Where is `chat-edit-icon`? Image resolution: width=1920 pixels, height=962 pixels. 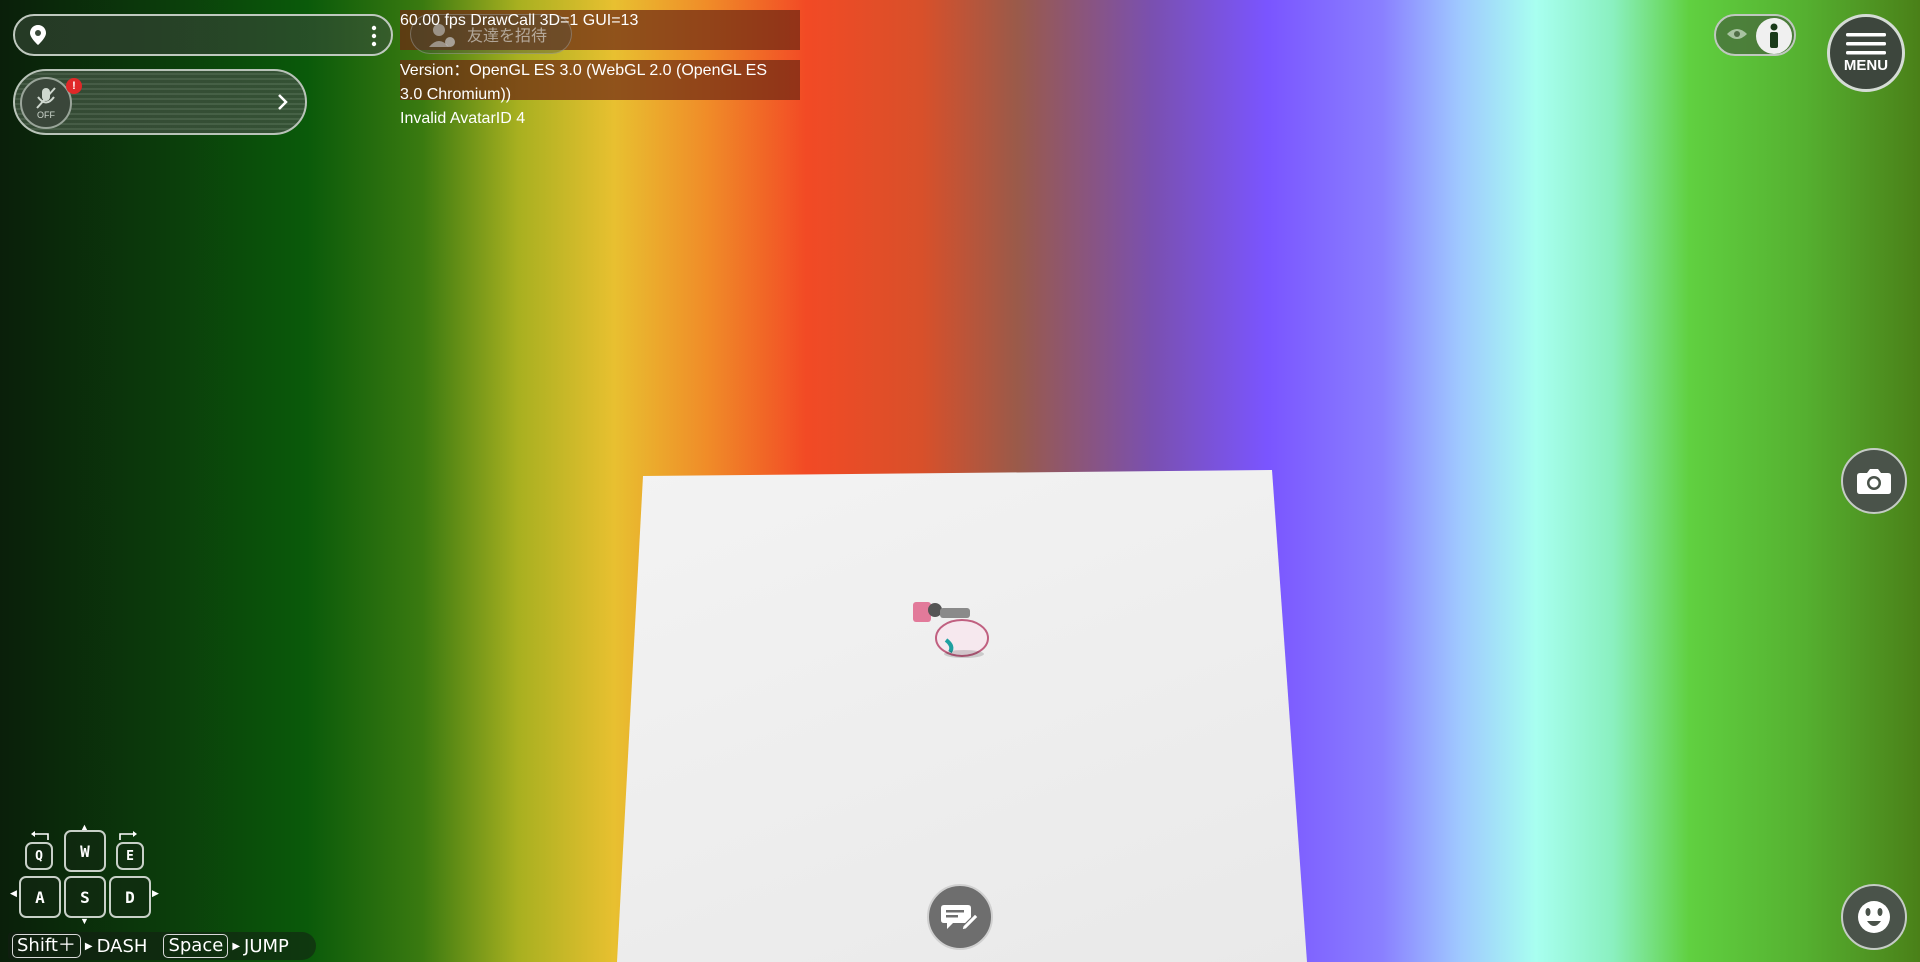
chat-edit-icon is located at coordinates (960, 918).